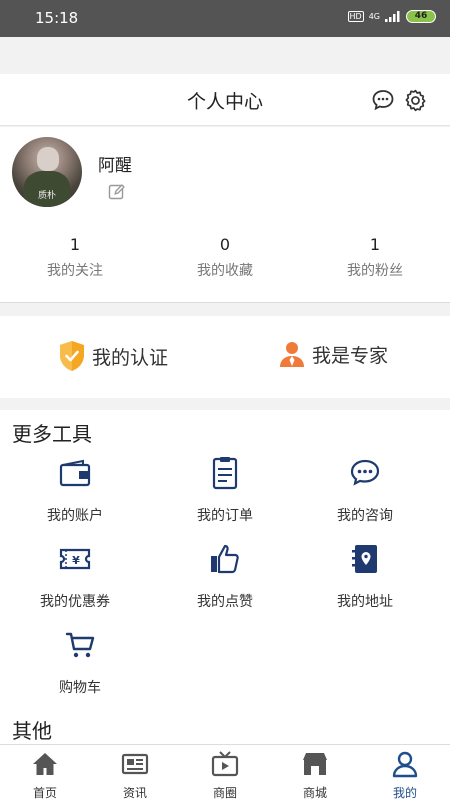 The height and width of the screenshot is (800, 450). Describe the element at coordinates (350, 355) in the screenshot. I see `become-expert-label: 我是专家` at that location.